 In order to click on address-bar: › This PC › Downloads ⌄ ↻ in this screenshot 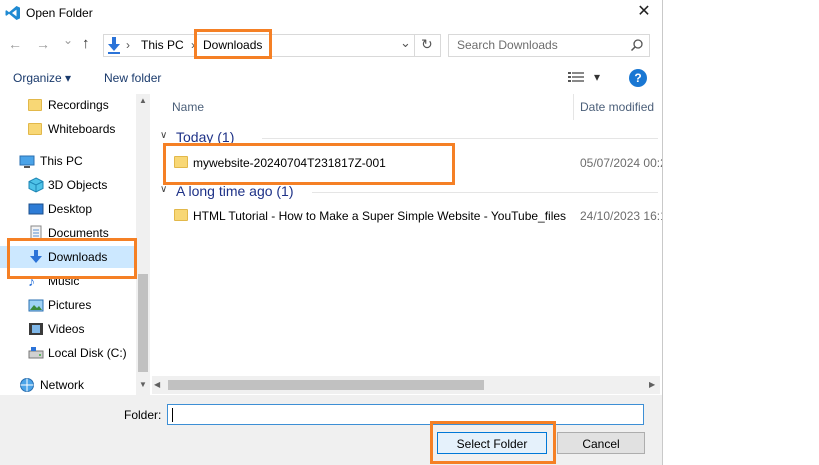, I will do `click(272, 45)`.